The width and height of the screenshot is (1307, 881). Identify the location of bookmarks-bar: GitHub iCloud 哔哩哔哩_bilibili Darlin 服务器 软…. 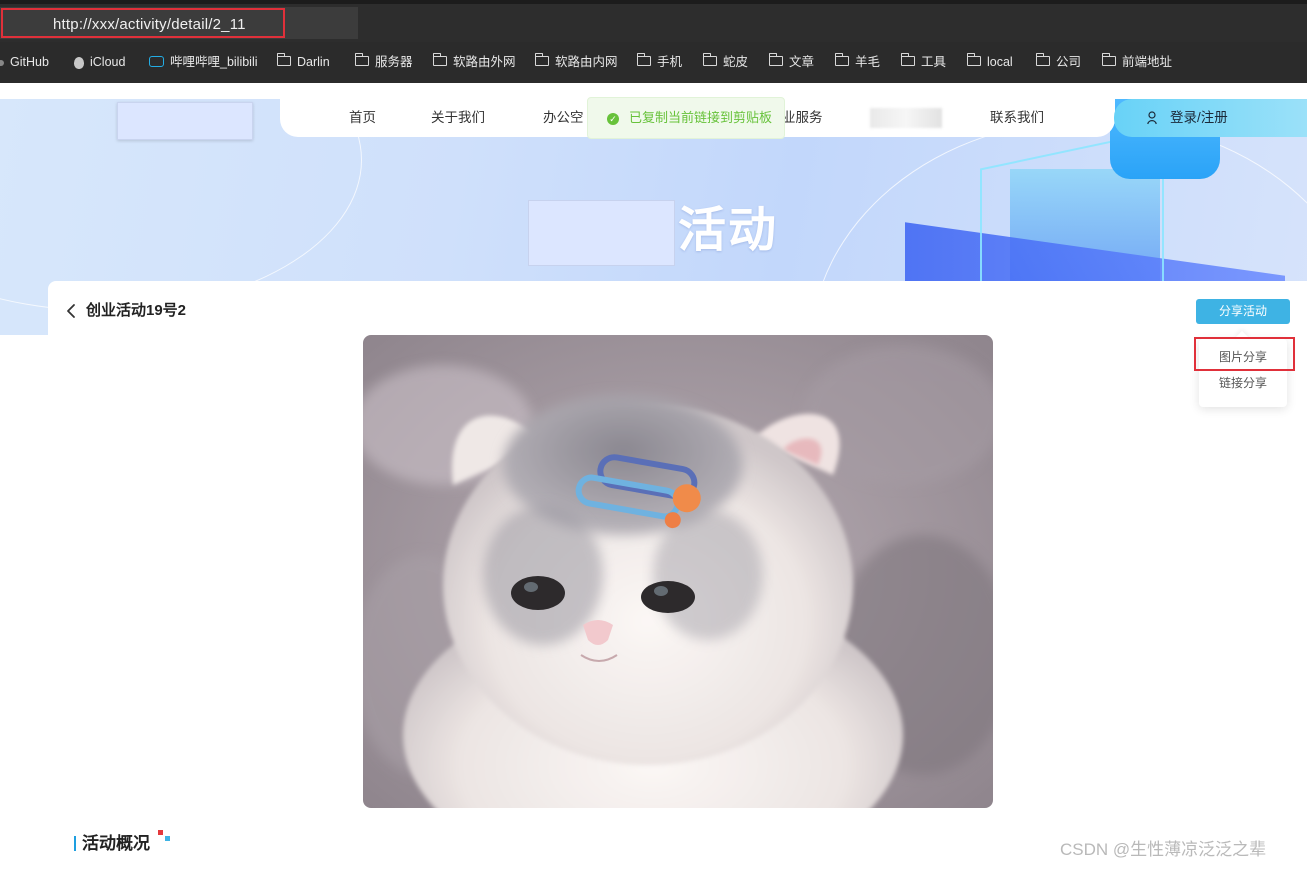
(653, 62).